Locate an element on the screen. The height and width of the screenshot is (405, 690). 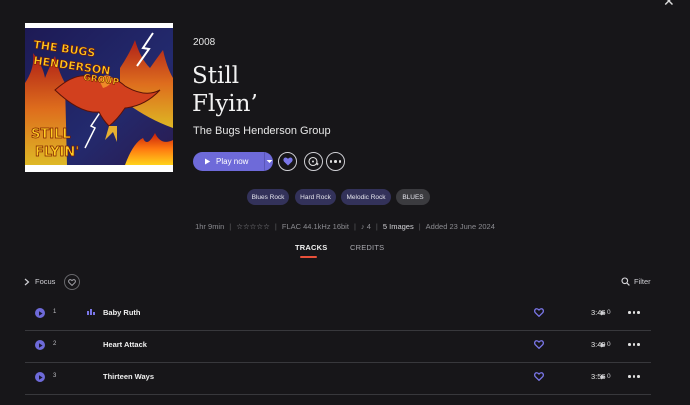
track-title: Thirteen Ways is located at coordinates (128, 376).